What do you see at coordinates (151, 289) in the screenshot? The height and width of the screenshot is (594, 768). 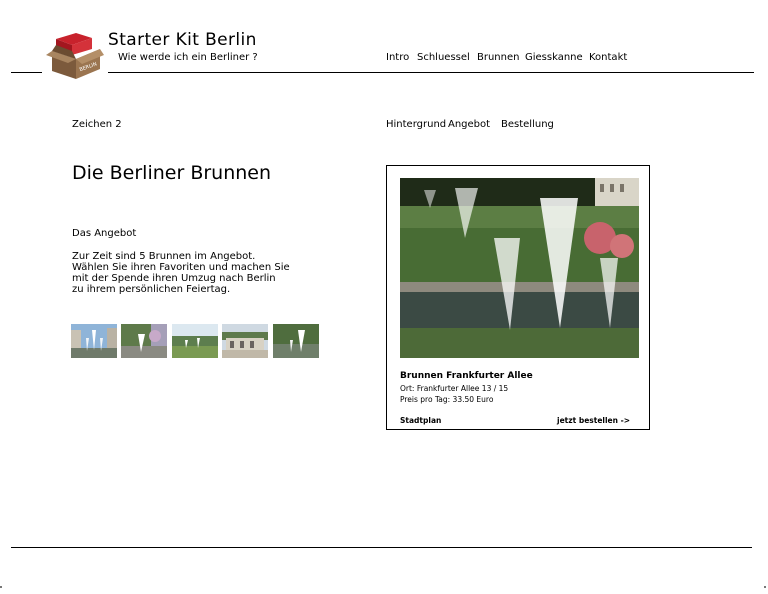 I see `offer-line: zu ihrem persönlichen Feiertag.` at bounding box center [151, 289].